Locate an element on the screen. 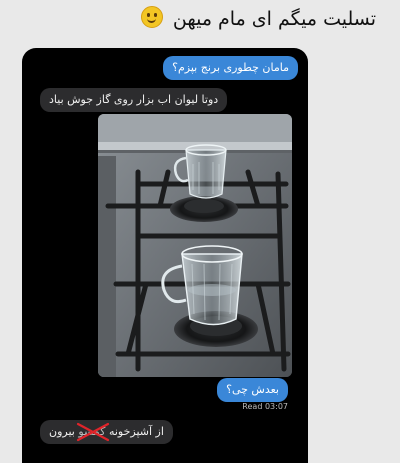 The height and width of the screenshot is (463, 400). message-text: مامان چطوری برنج بپزم؟ is located at coordinates (230, 67).